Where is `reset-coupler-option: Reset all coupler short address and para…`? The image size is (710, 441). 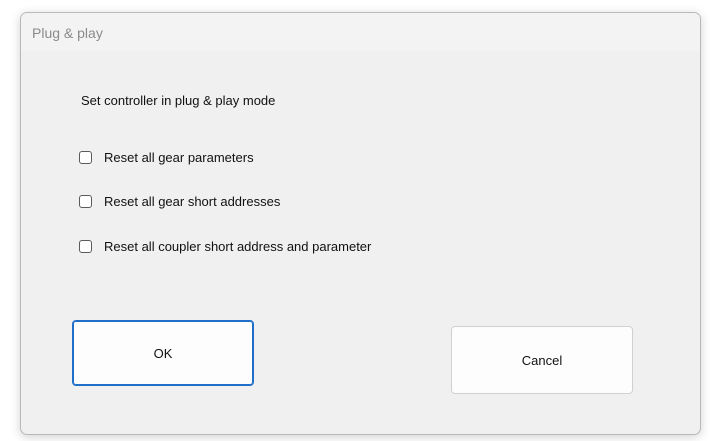
reset-coupler-option: Reset all coupler short address and para… is located at coordinates (225, 246).